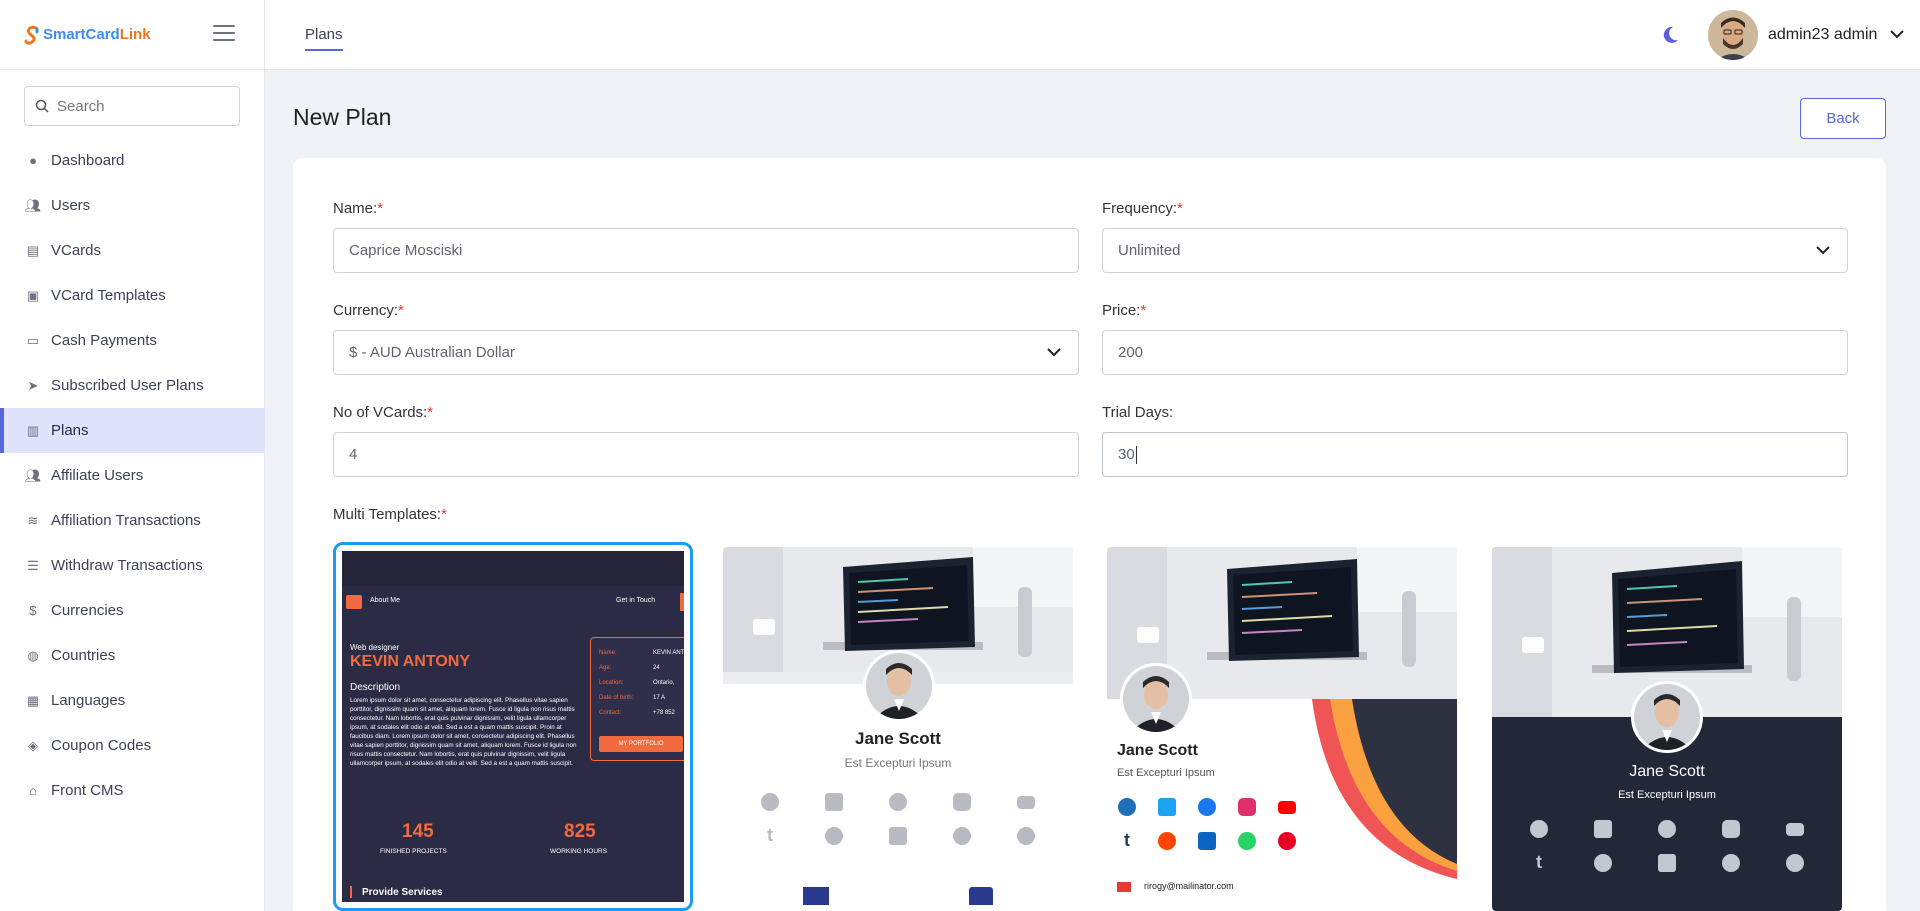 The width and height of the screenshot is (1920, 911). I want to click on sidebar-item-languages: ▦ Languages, so click(132, 700).